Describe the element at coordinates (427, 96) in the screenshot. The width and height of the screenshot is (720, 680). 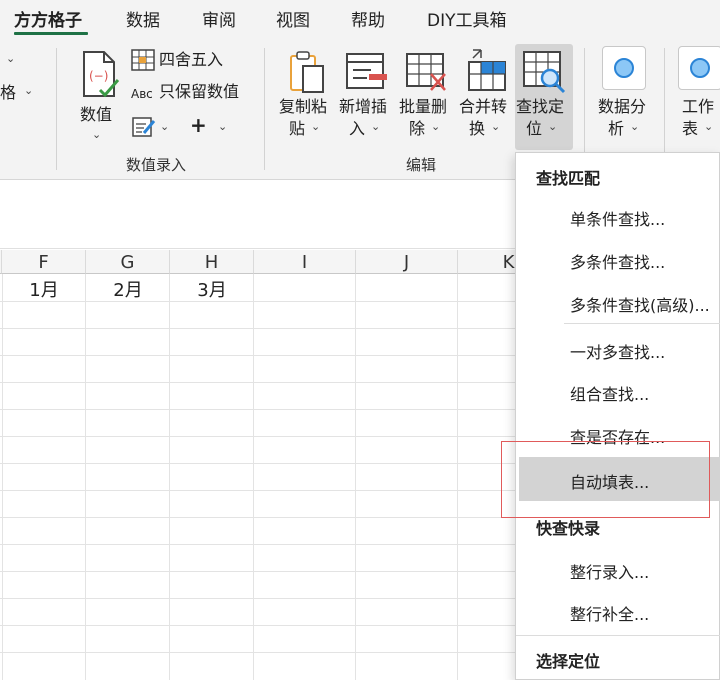
I see `batch-delete-button: 批量删 除 ⌄` at that location.